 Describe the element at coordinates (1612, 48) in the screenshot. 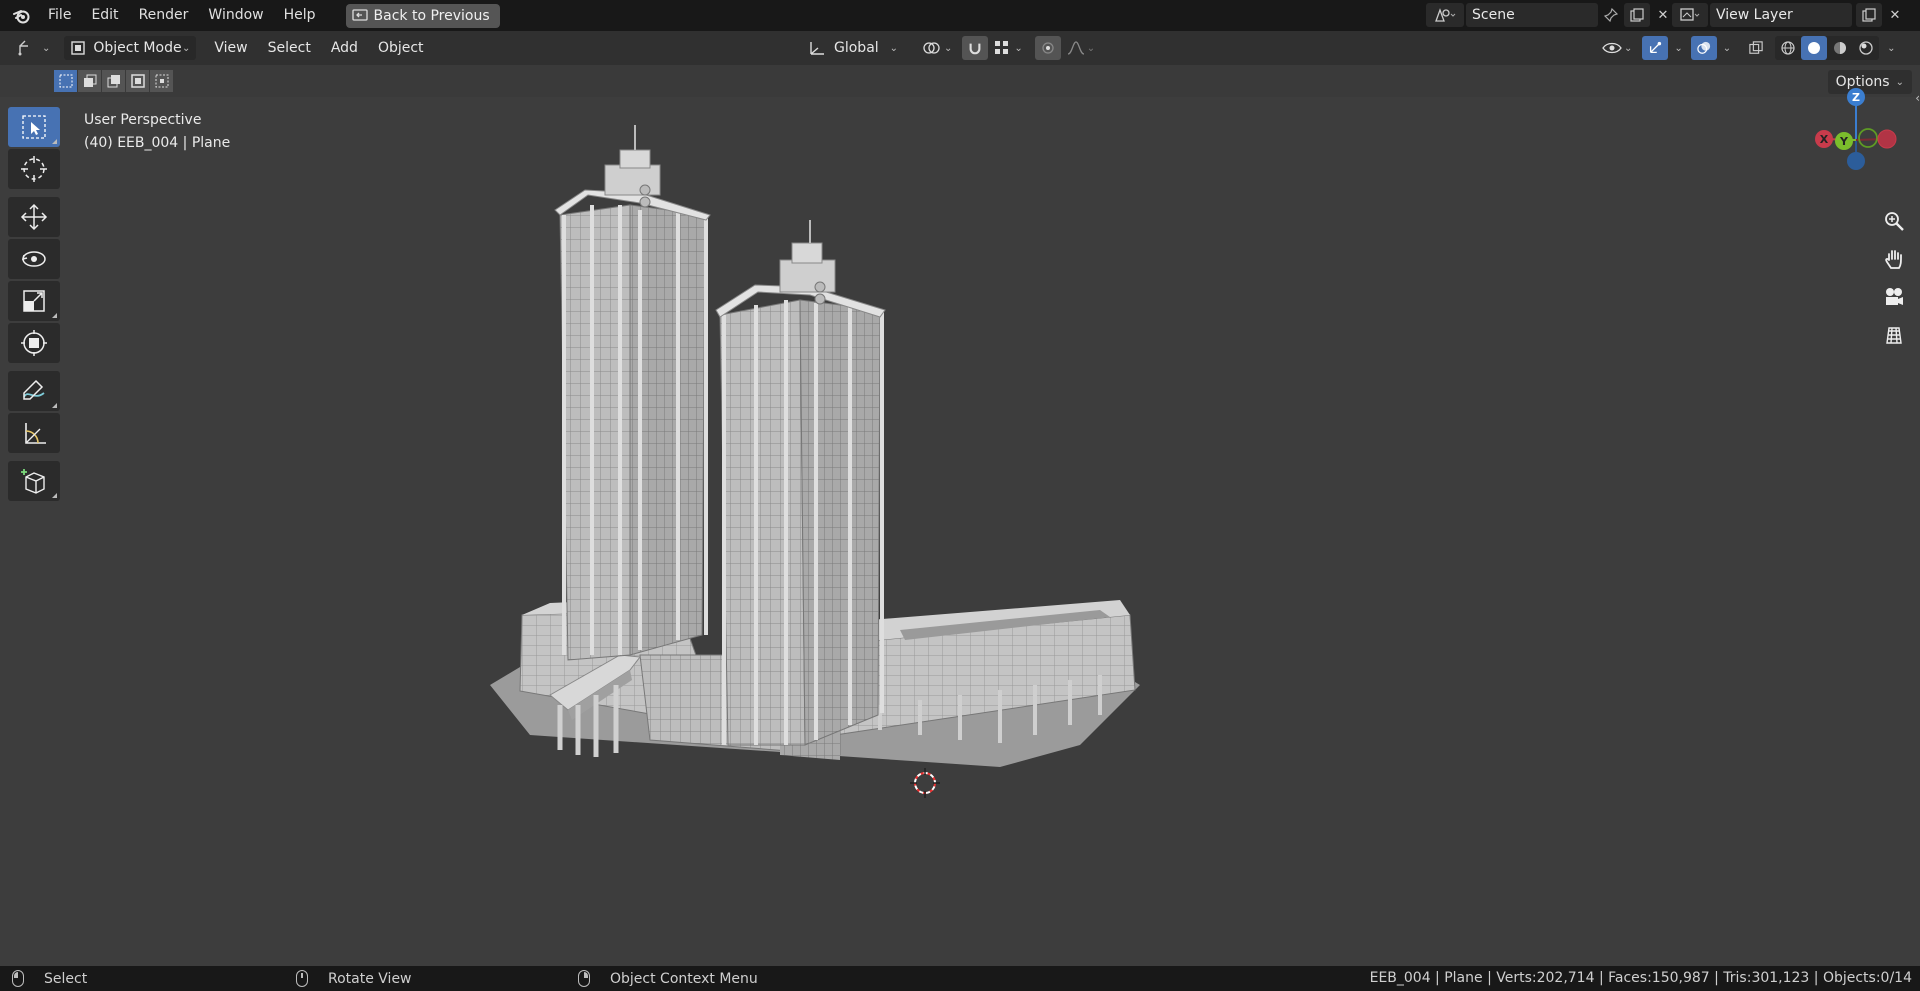

I see `eye-icon` at that location.